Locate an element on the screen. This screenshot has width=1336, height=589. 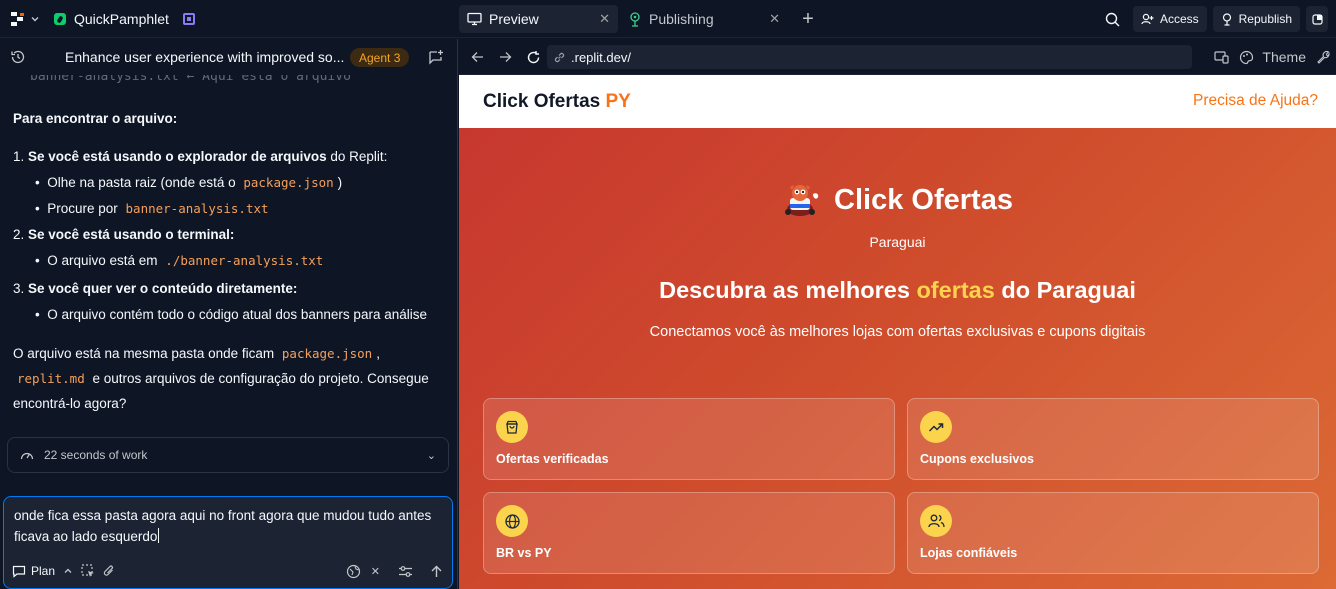
reload-button is located at coordinates (533, 57).